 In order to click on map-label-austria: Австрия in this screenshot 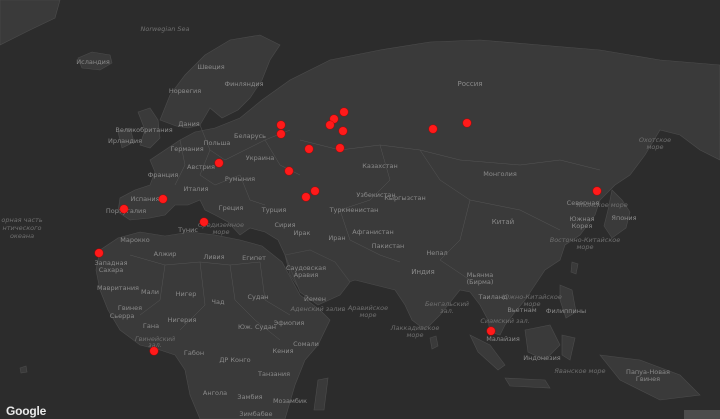, I will do `click(201, 167)`.